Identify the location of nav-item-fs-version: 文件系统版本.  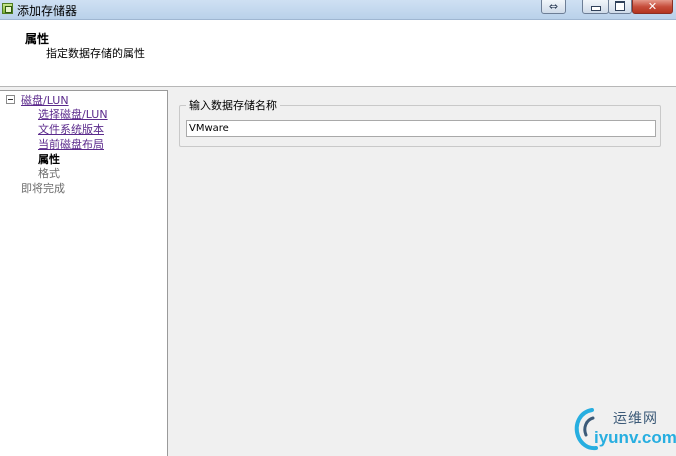
(71, 129).